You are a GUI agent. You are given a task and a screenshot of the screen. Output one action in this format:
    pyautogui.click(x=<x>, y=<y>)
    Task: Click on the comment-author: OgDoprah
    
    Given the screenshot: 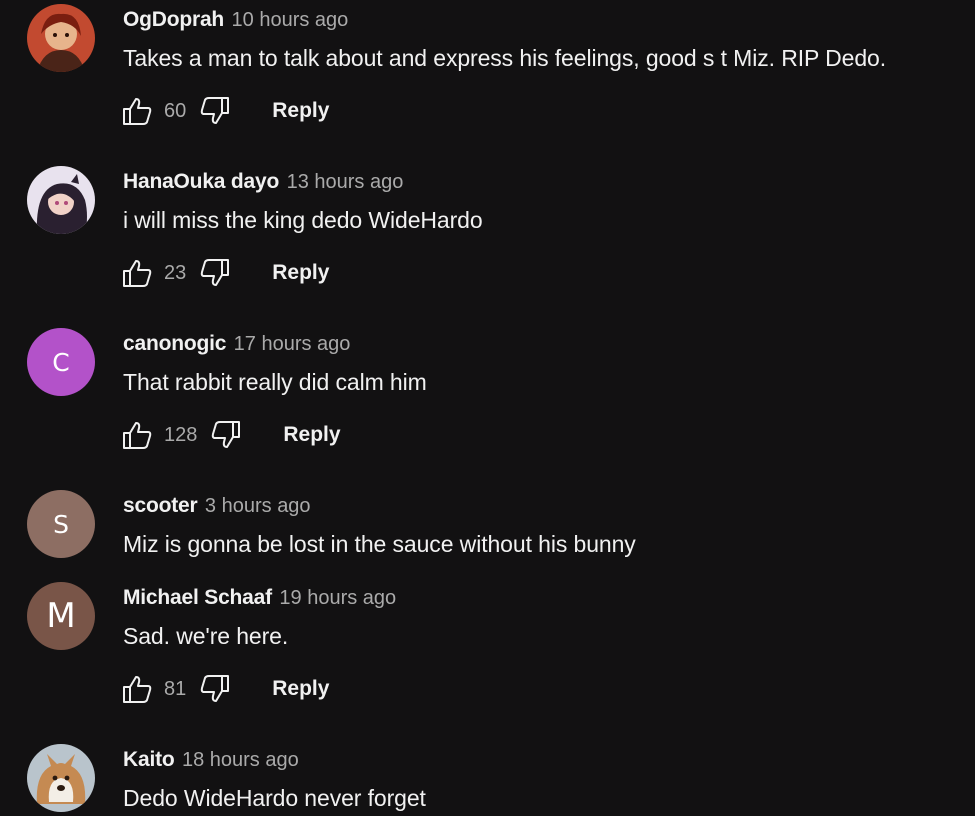 What is the action you would take?
    pyautogui.click(x=173, y=19)
    